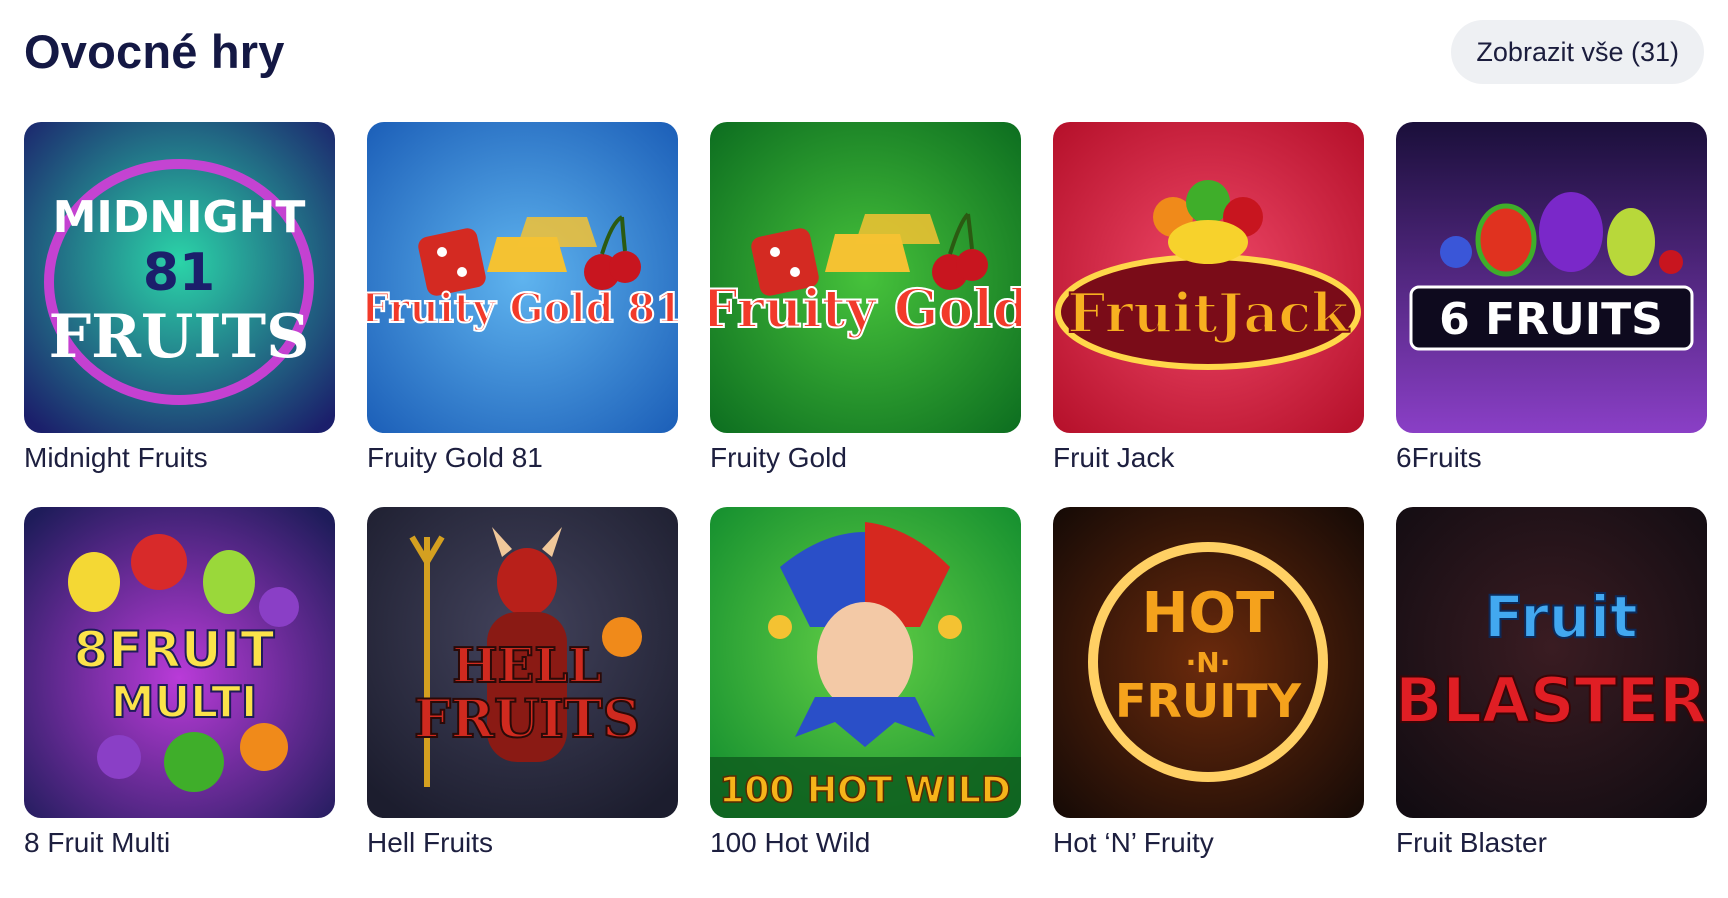 The height and width of the screenshot is (898, 1728). I want to click on game-card-fruity-gold: Fruity Gold Fruity Gold, so click(865, 298).